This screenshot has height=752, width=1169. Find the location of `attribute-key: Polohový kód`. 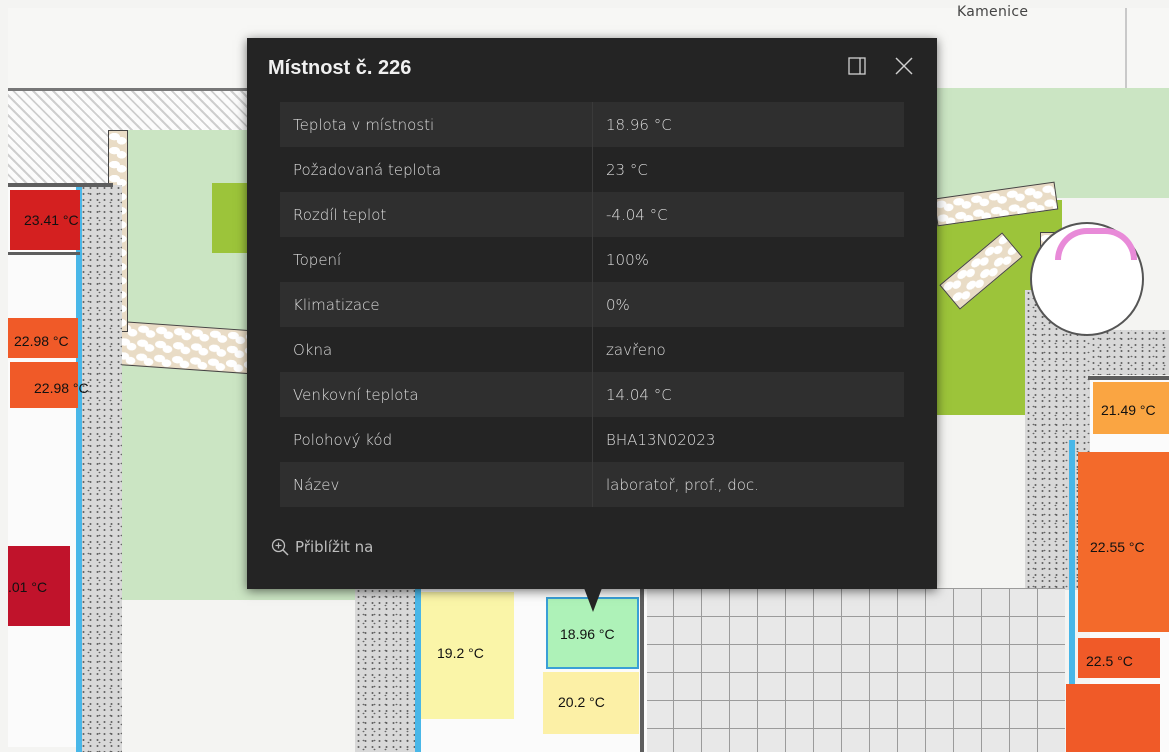

attribute-key: Polohový kód is located at coordinates (436, 439).